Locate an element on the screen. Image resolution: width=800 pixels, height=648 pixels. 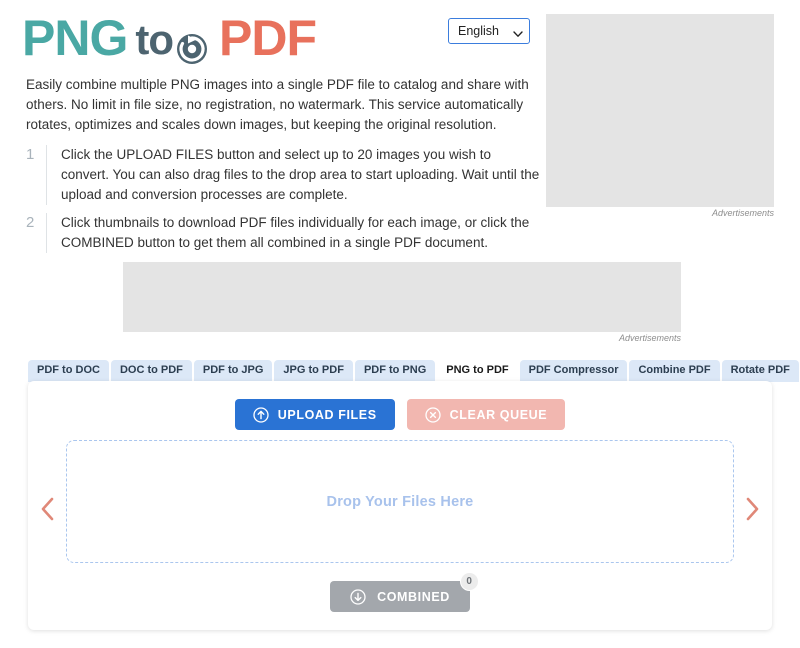
advertisement-banner-block is located at coordinates (402, 297).